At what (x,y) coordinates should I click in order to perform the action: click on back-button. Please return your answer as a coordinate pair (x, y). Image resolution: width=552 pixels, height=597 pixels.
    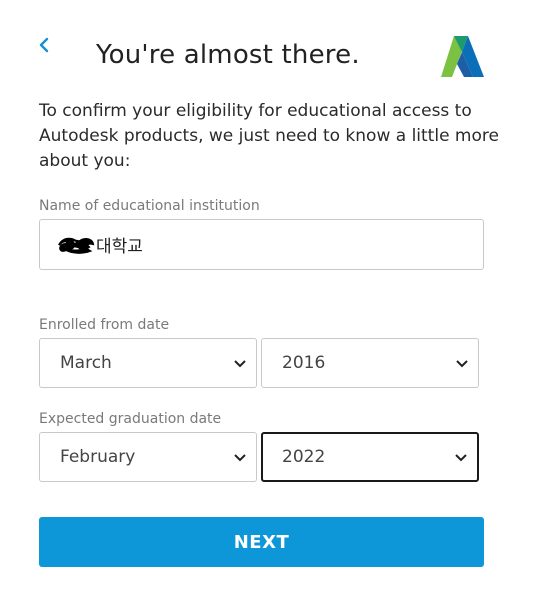
    Looking at the image, I should click on (45, 46).